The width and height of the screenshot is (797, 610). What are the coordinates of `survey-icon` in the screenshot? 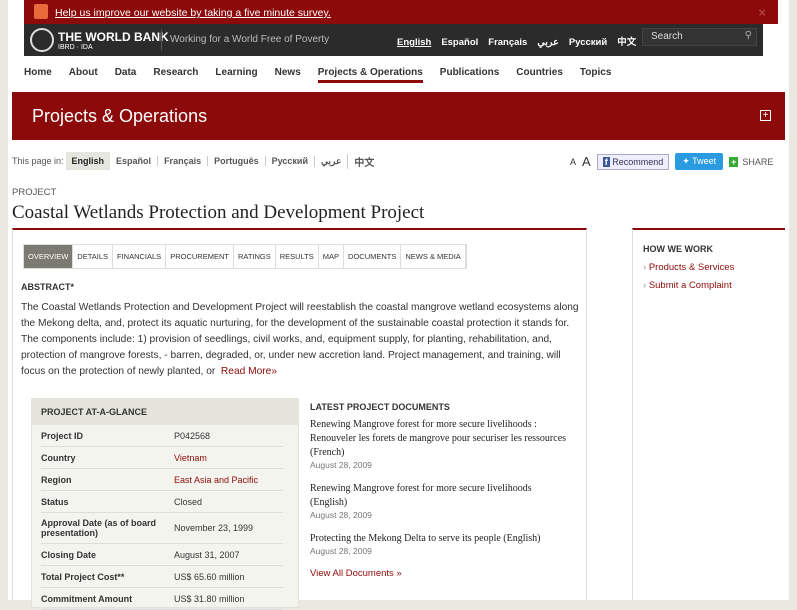 It's located at (41, 11).